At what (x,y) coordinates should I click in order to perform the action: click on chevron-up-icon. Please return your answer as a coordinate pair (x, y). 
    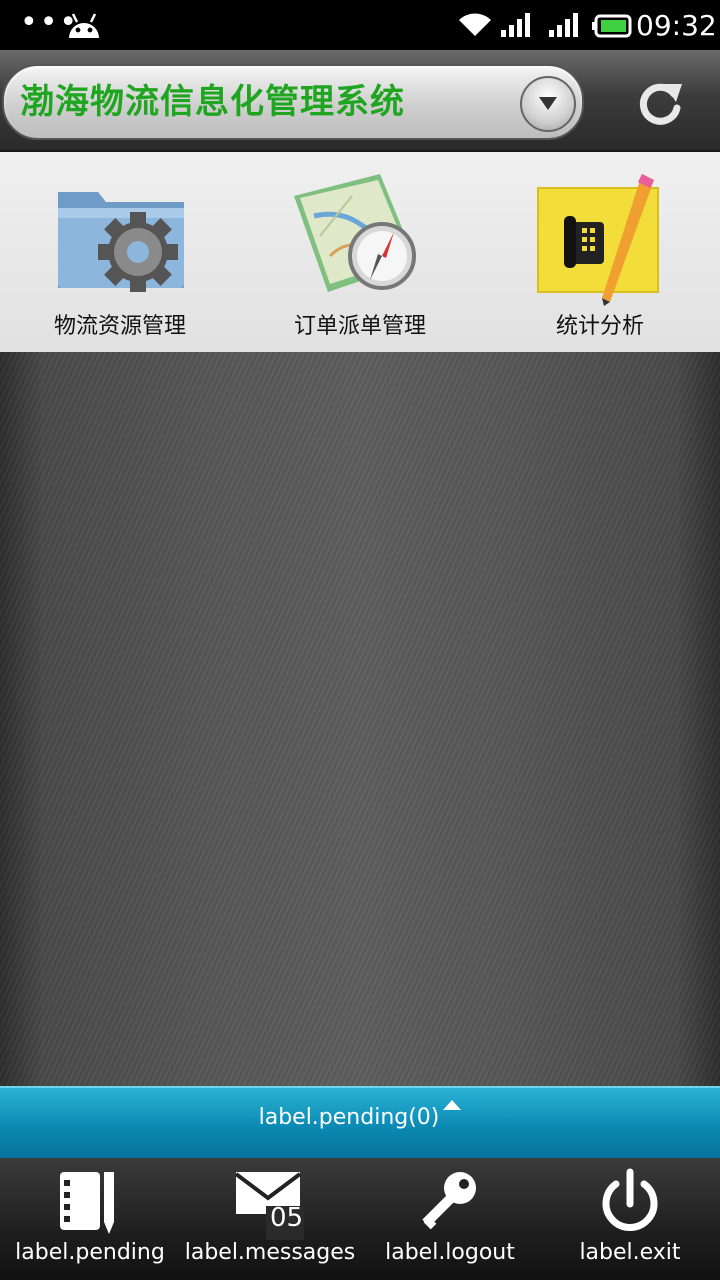
    Looking at the image, I should click on (452, 1105).